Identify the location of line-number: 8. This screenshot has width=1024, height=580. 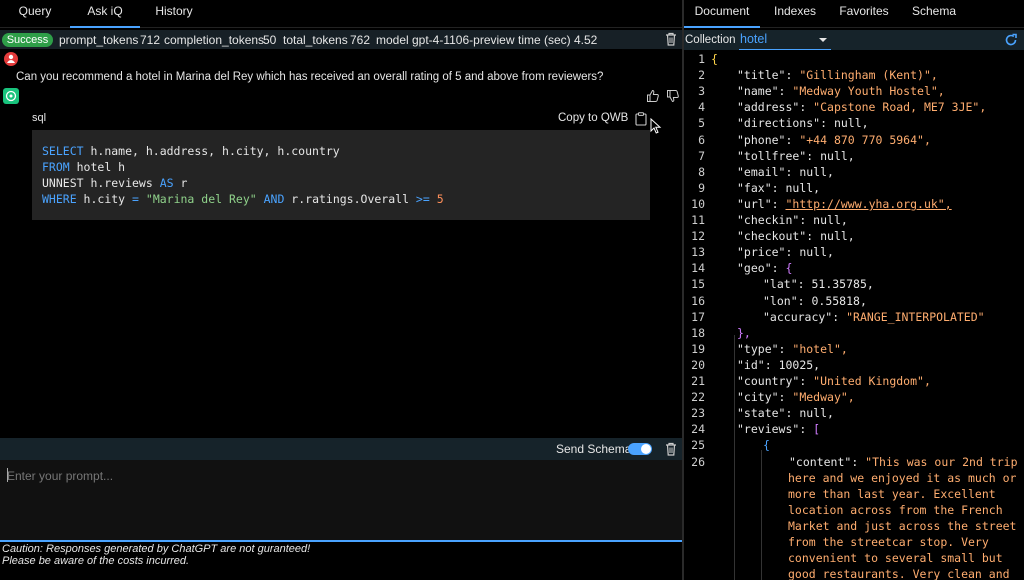
(701, 171).